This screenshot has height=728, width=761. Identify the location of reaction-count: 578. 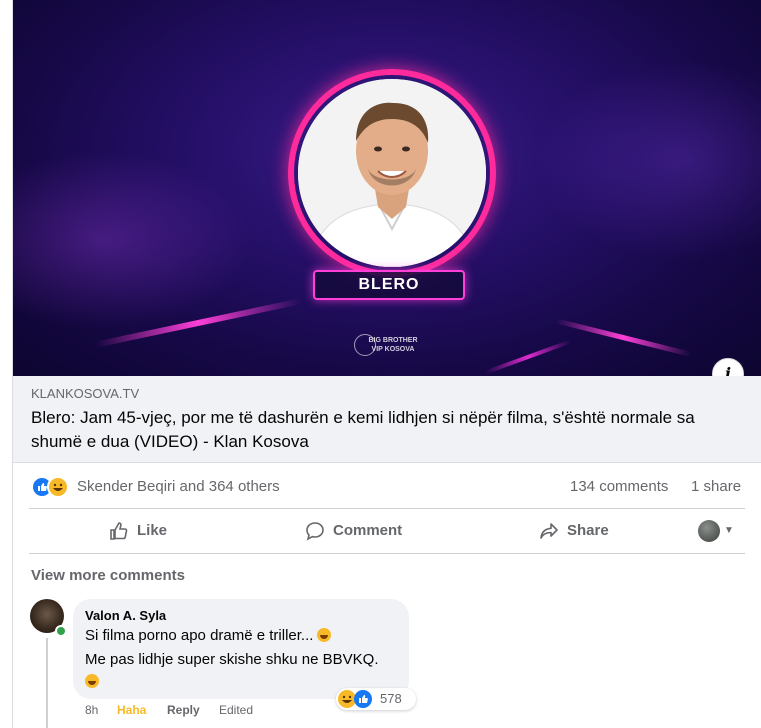
(391, 698).